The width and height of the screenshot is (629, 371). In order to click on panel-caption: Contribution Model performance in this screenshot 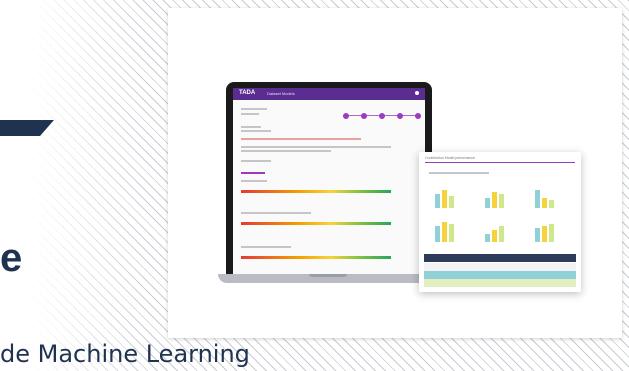, I will do `click(450, 158)`.